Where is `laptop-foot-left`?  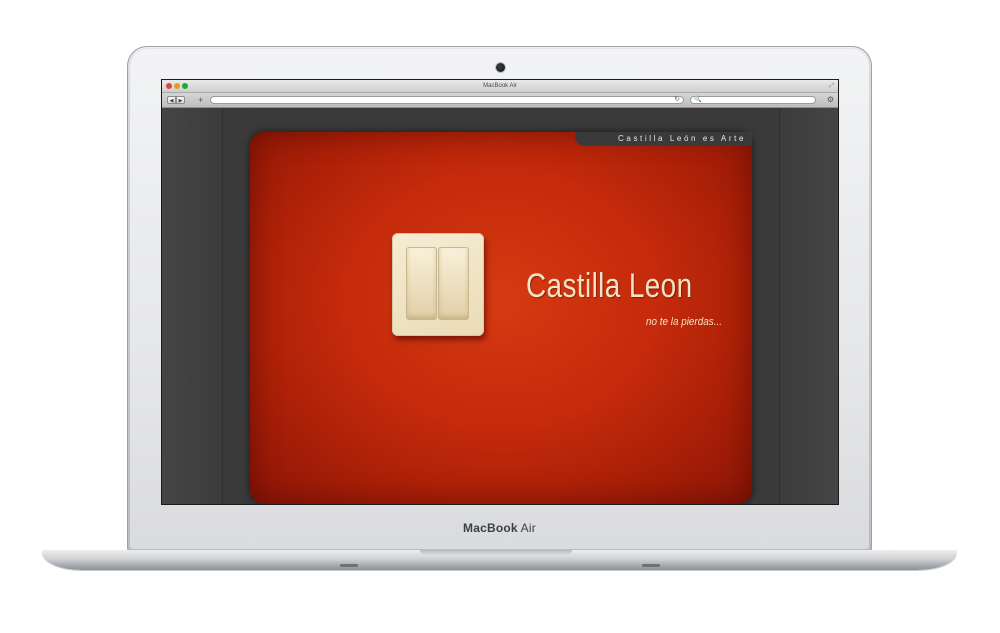
laptop-foot-left is located at coordinates (349, 565).